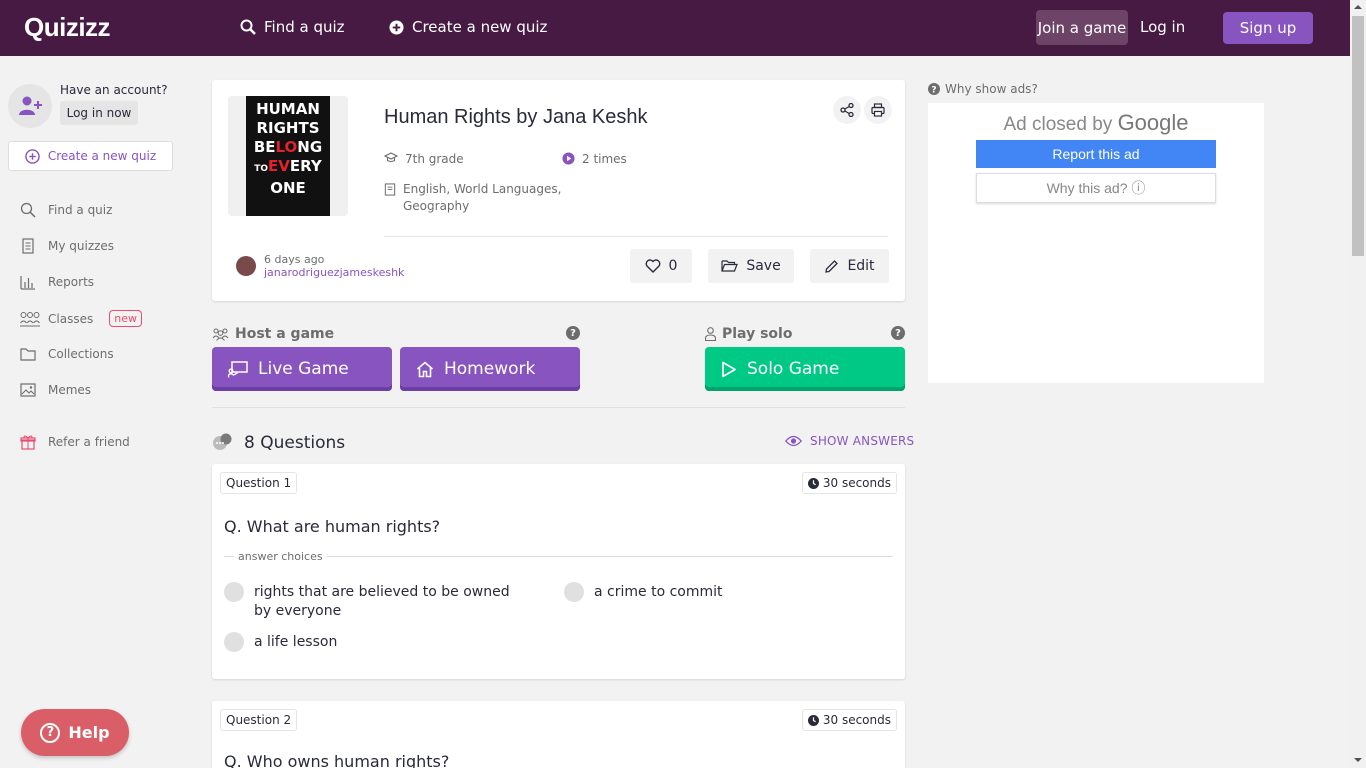 Image resolution: width=1366 pixels, height=768 pixels. Describe the element at coordinates (259, 720) in the screenshot. I see `question-number-tag: Question 2` at that location.